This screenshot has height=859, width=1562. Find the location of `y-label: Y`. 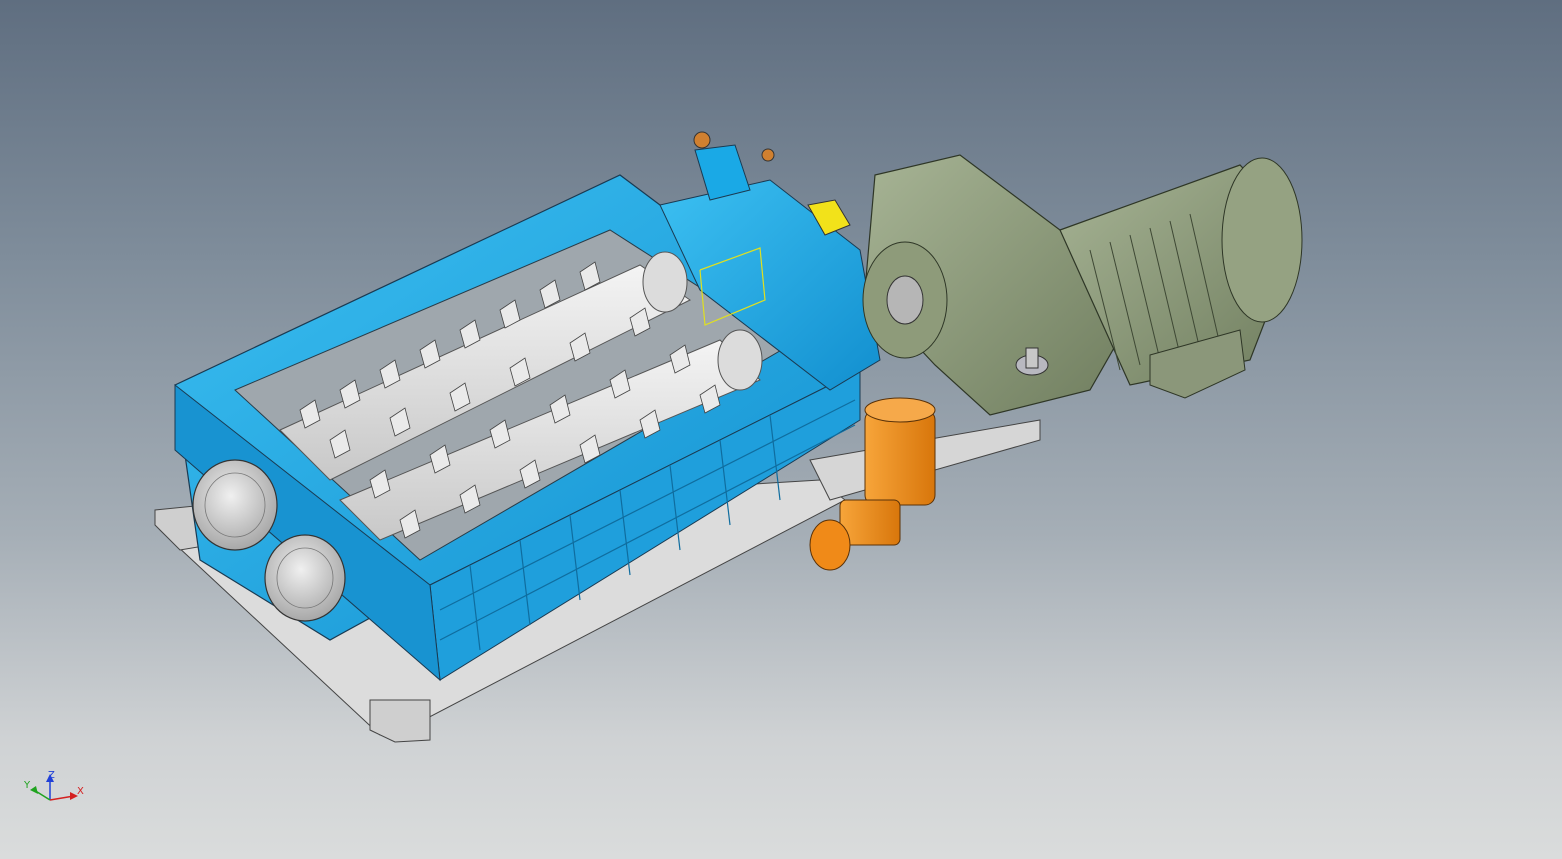

y-label: Y is located at coordinates (27, 785).